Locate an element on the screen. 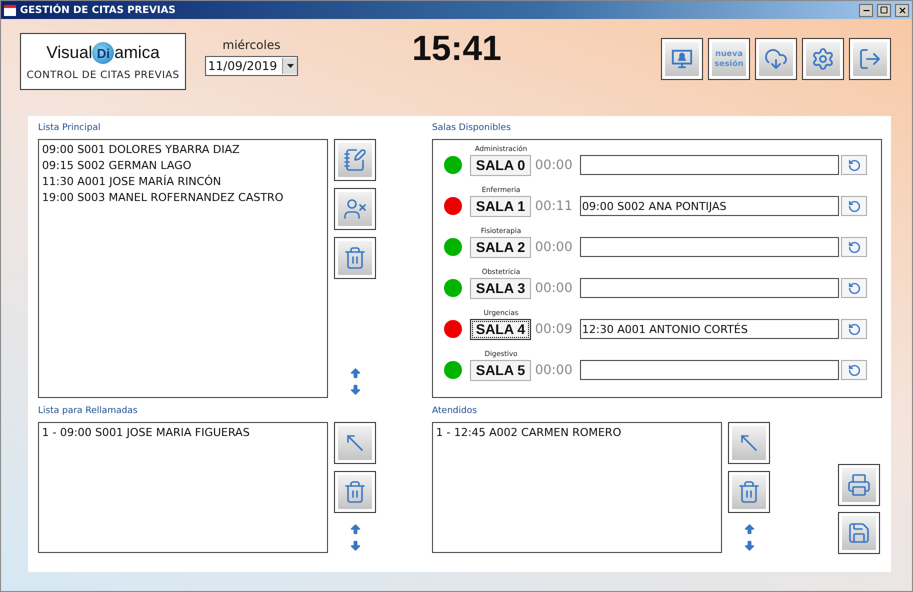 The image size is (913, 592). window-title: GESTIÓN DE CITAS PREVIAS is located at coordinates (98, 10).